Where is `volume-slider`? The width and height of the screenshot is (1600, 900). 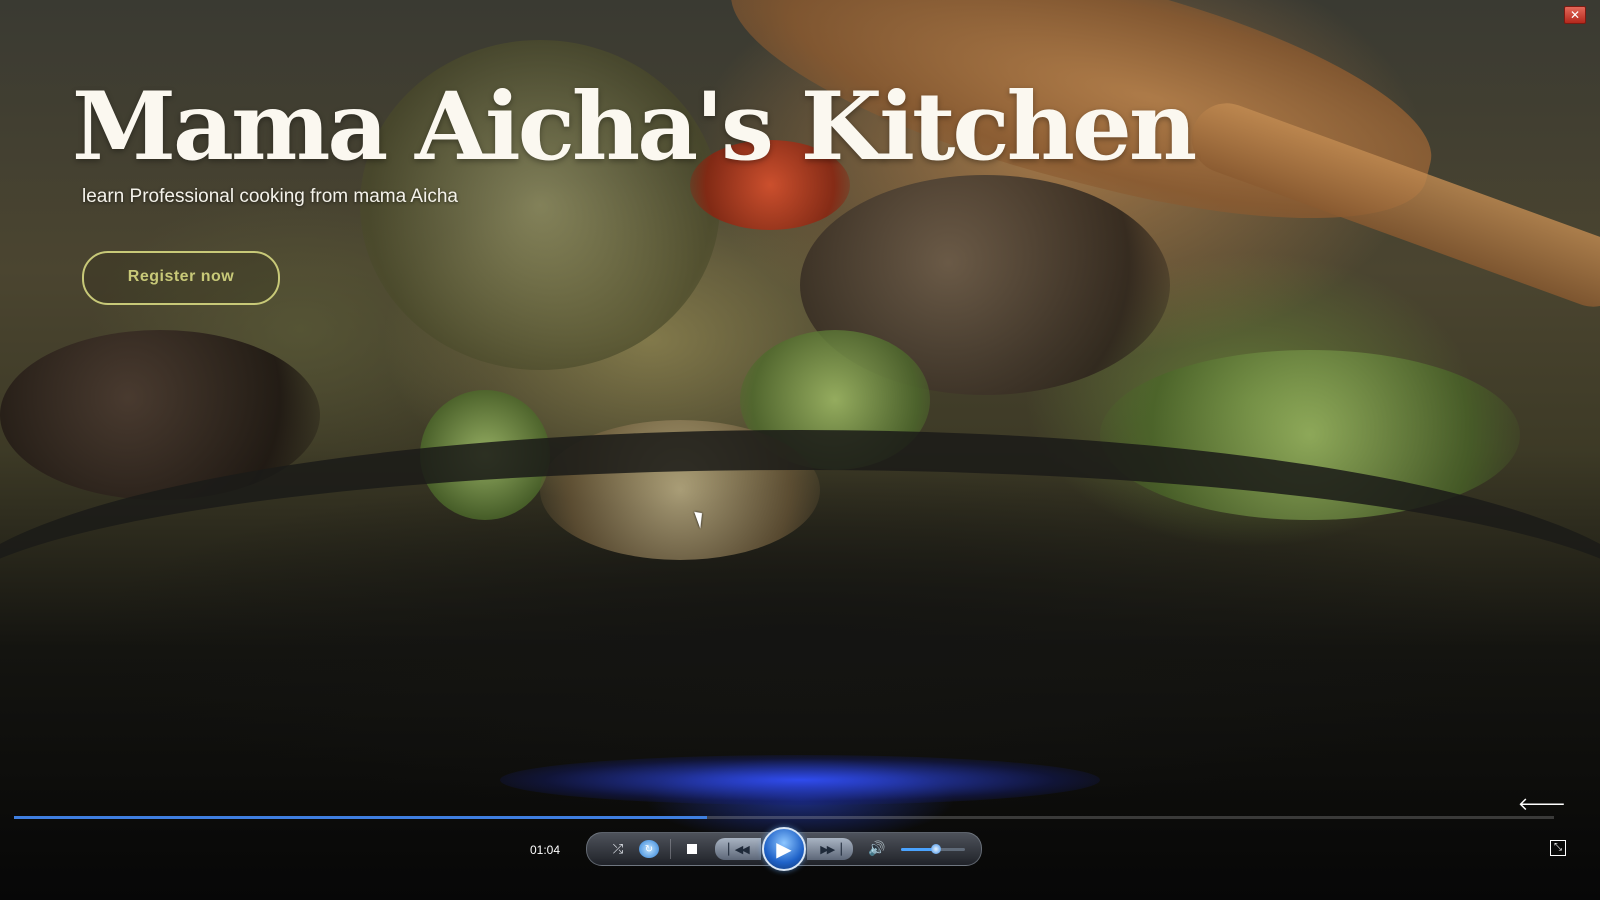 volume-slider is located at coordinates (933, 849).